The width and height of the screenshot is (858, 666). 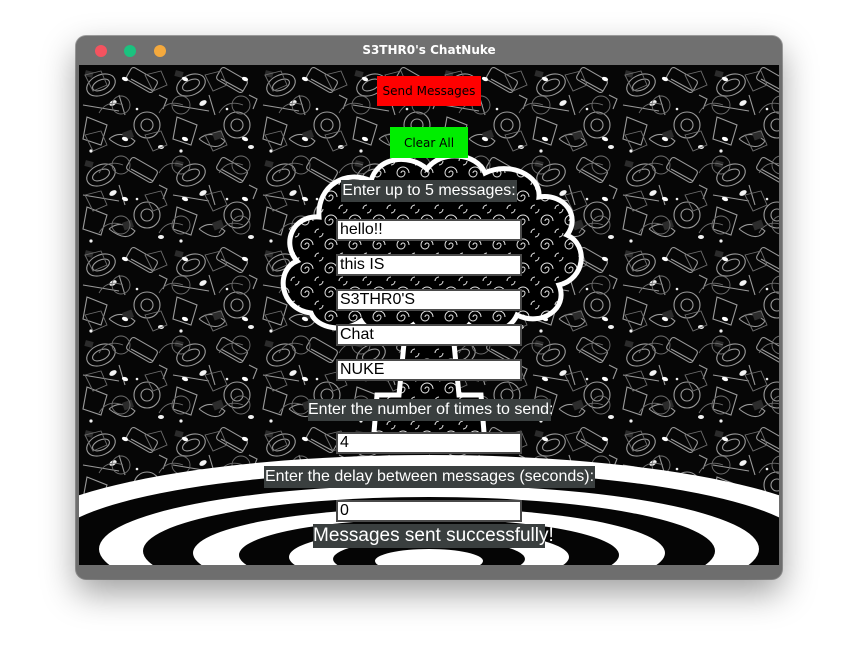 What do you see at coordinates (430, 410) in the screenshot?
I see `times-label: Enter the number of times to send:` at bounding box center [430, 410].